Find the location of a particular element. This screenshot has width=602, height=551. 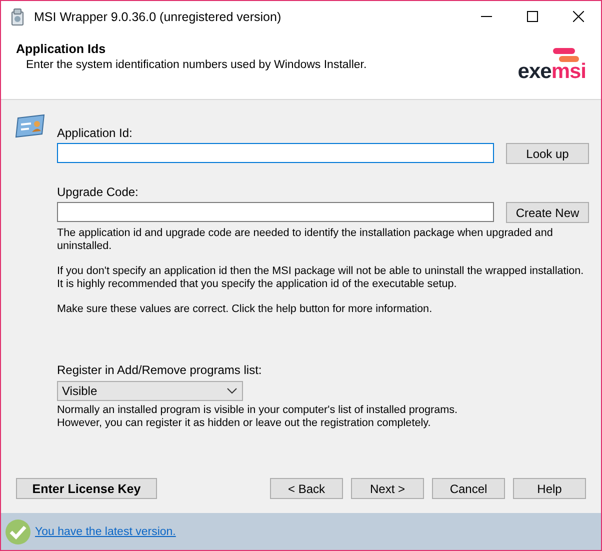

close-icon is located at coordinates (578, 16).